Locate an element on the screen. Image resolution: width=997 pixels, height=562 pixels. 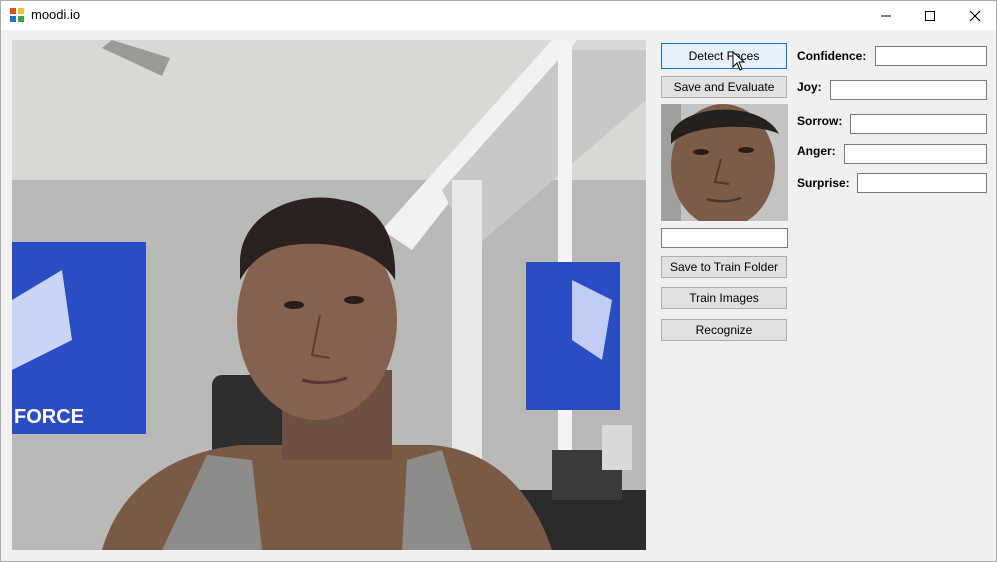
close-button is located at coordinates (974, 15).